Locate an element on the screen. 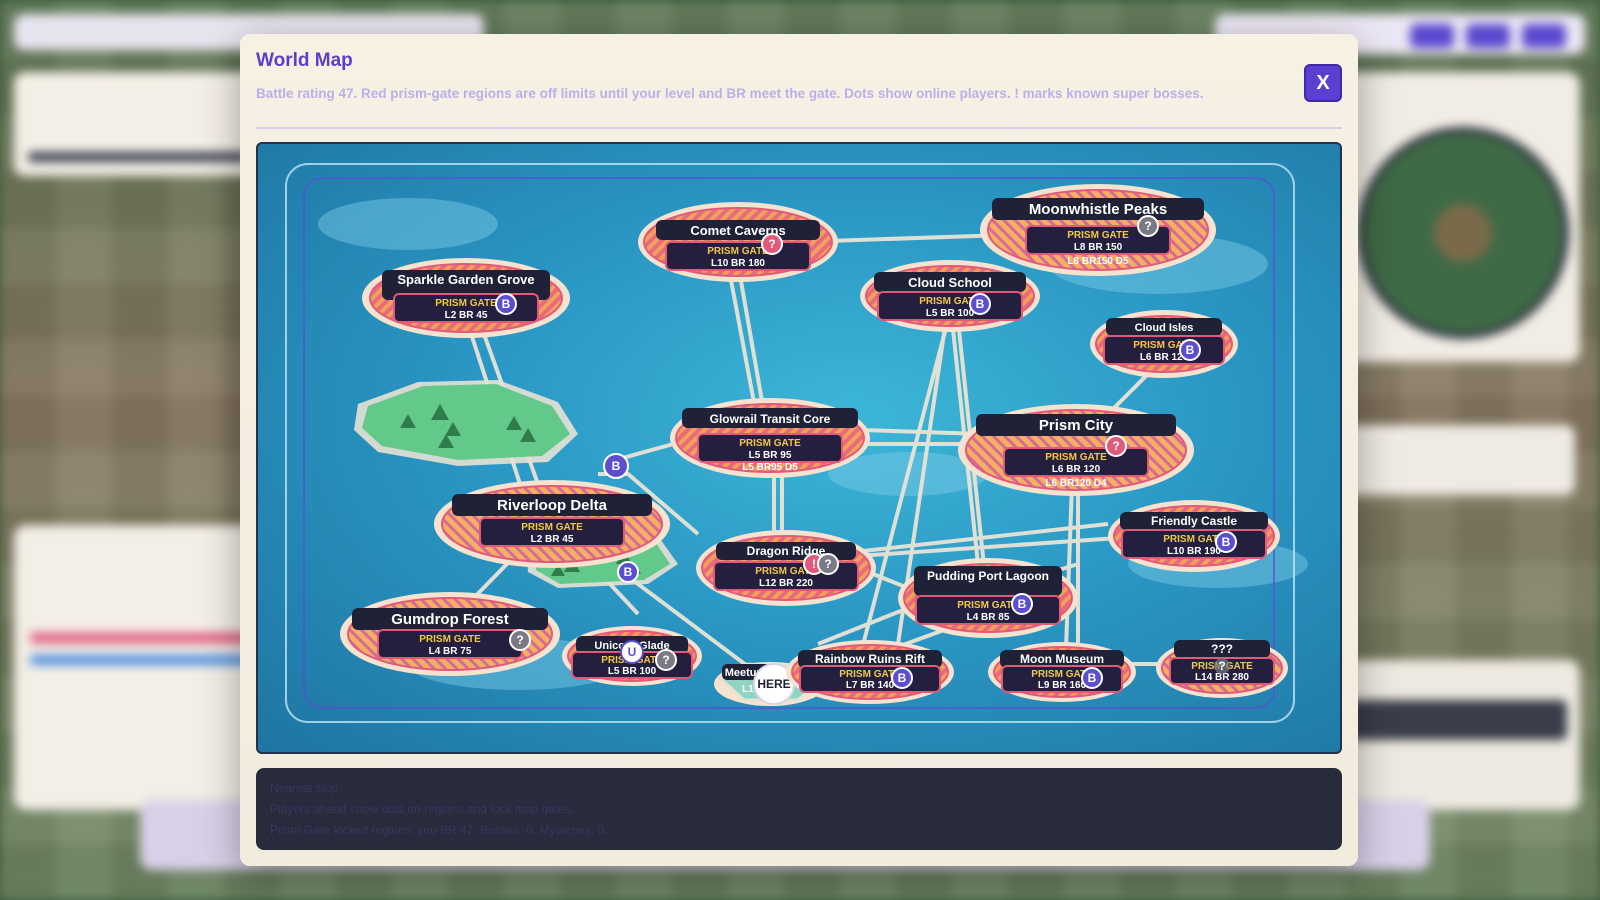 The height and width of the screenshot is (900, 1600). gate-requirement: L5 BR 95 is located at coordinates (770, 455).